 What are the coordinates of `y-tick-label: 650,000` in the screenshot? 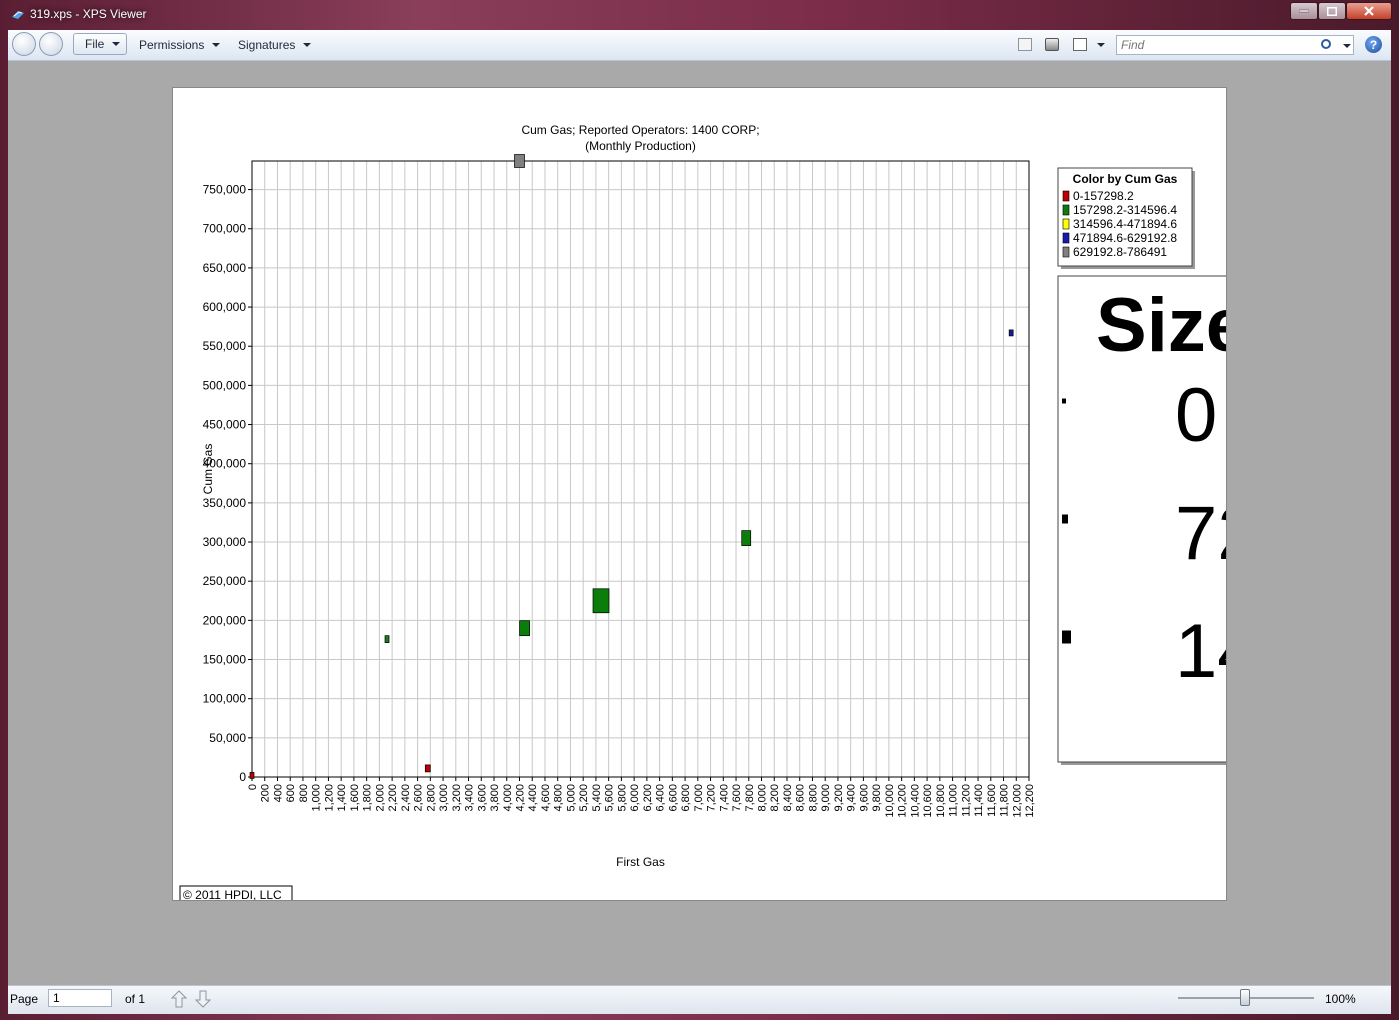 It's located at (225, 268).